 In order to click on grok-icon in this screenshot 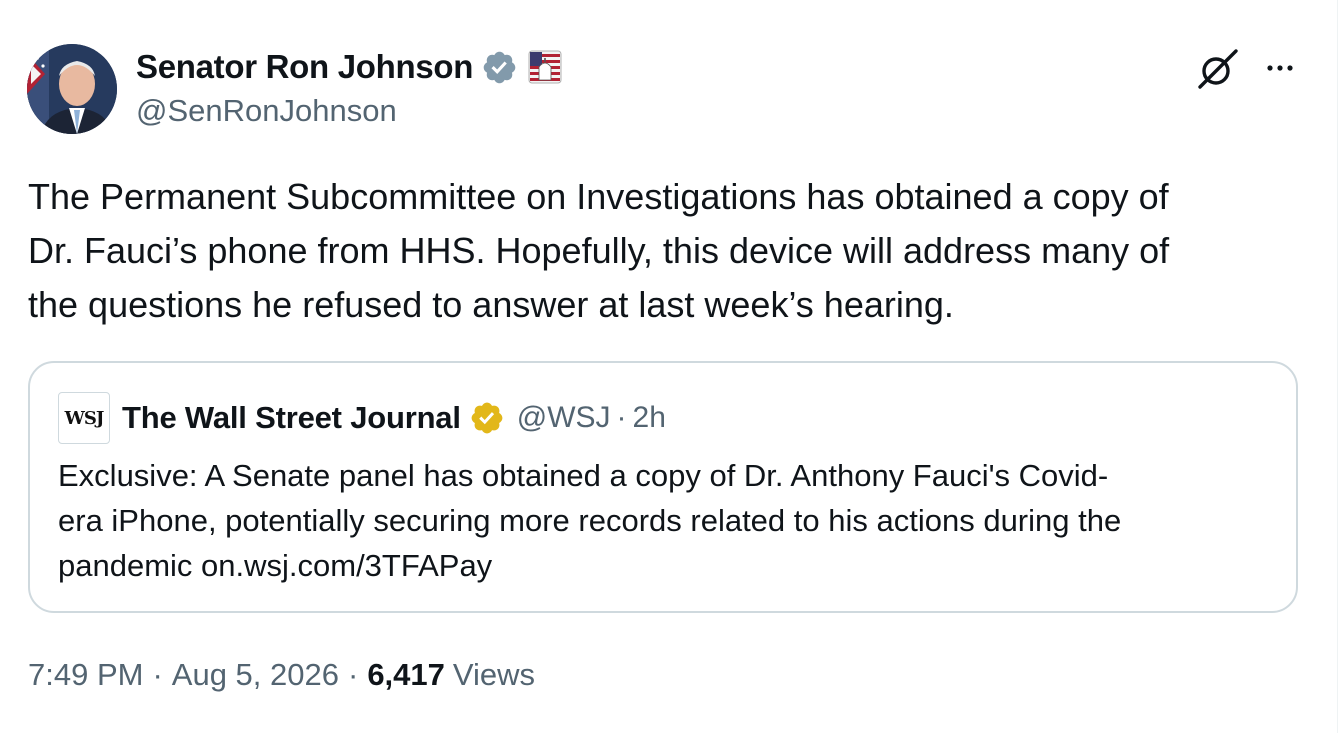, I will do `click(1218, 69)`.